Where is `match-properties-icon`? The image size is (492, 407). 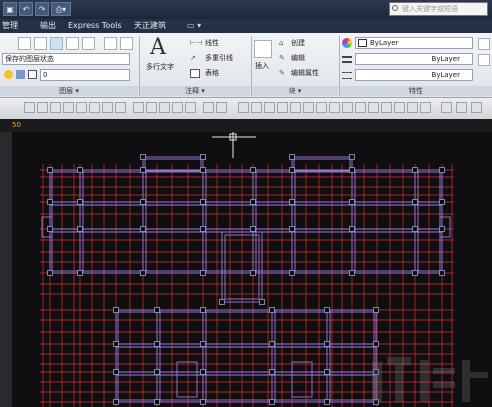
match-properties-icon is located at coordinates (484, 44).